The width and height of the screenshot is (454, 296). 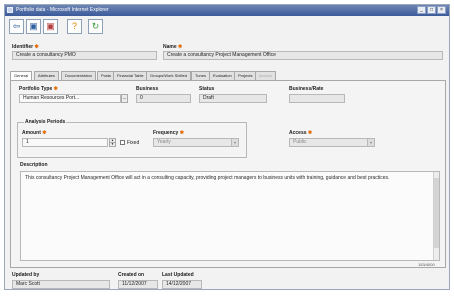 I want to click on business-field: 0, so click(x=163, y=98).